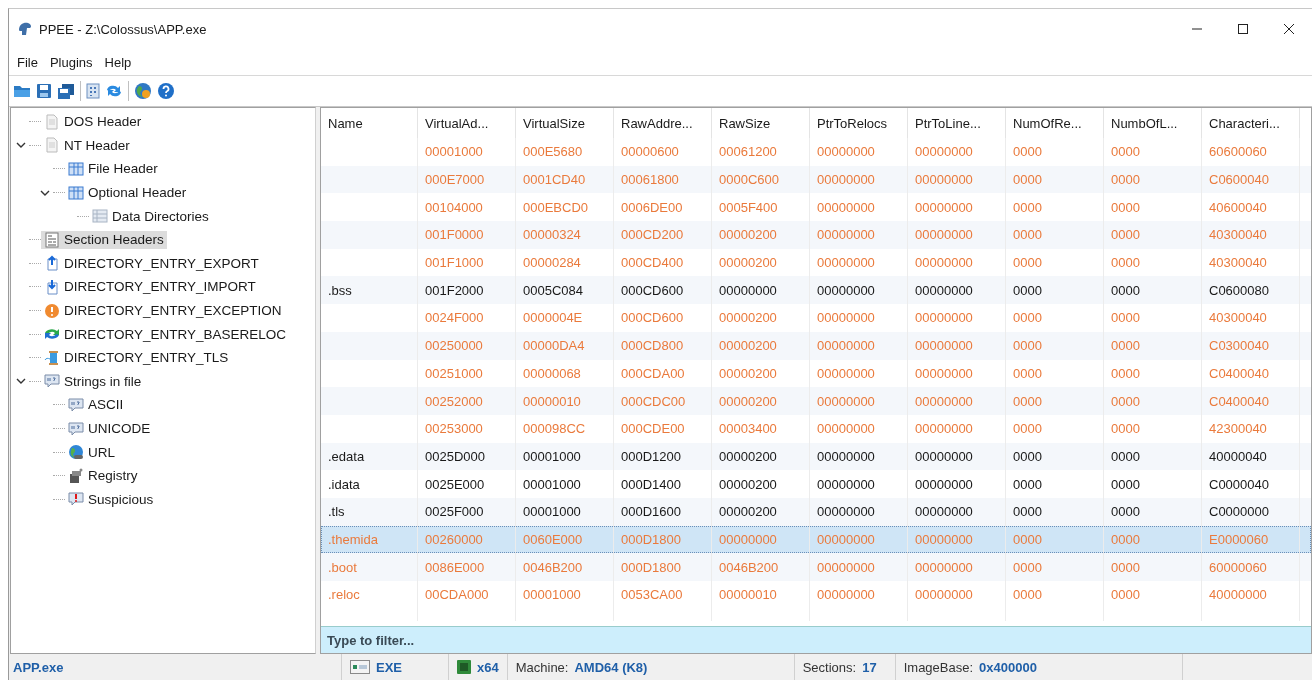 The image size is (1312, 680). What do you see at coordinates (151, 263) in the screenshot?
I see `tree-item: DIRECTORY_ENTRY_EXPORT` at bounding box center [151, 263].